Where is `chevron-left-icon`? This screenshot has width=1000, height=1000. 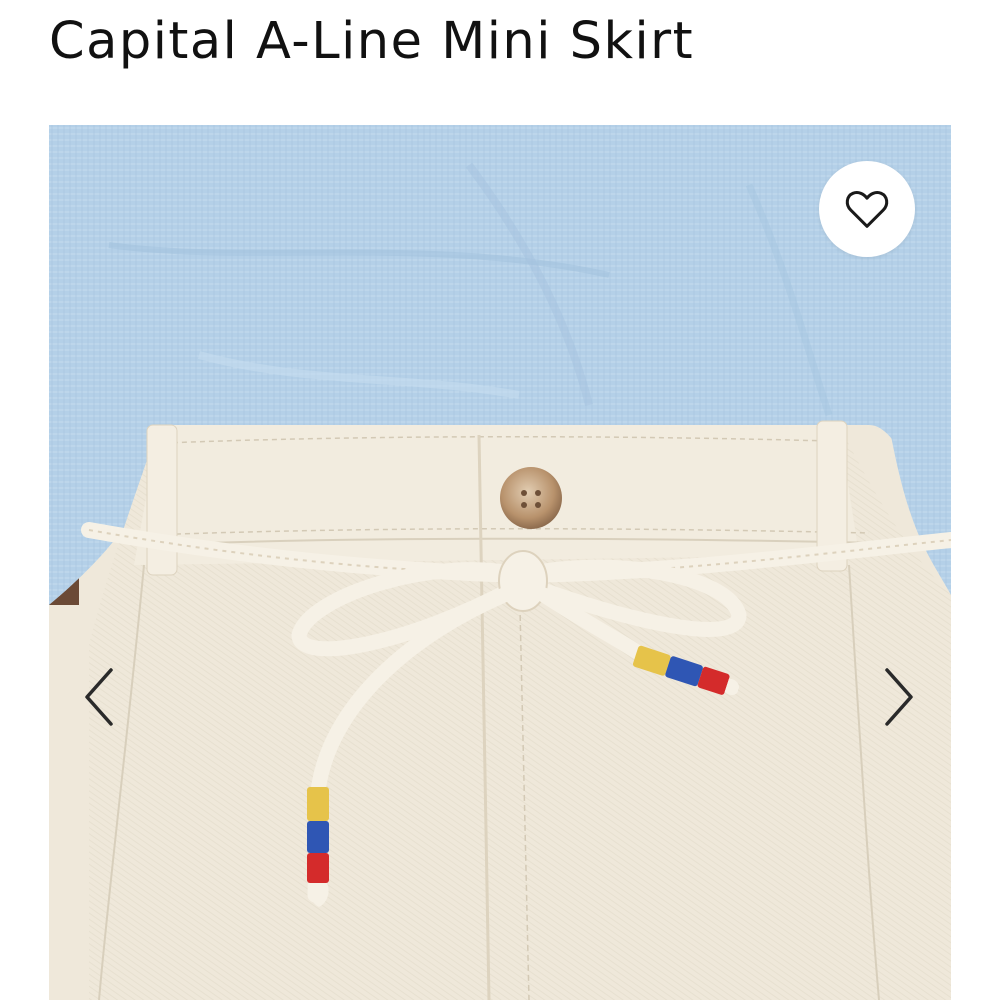
chevron-left-icon is located at coordinates (99, 697).